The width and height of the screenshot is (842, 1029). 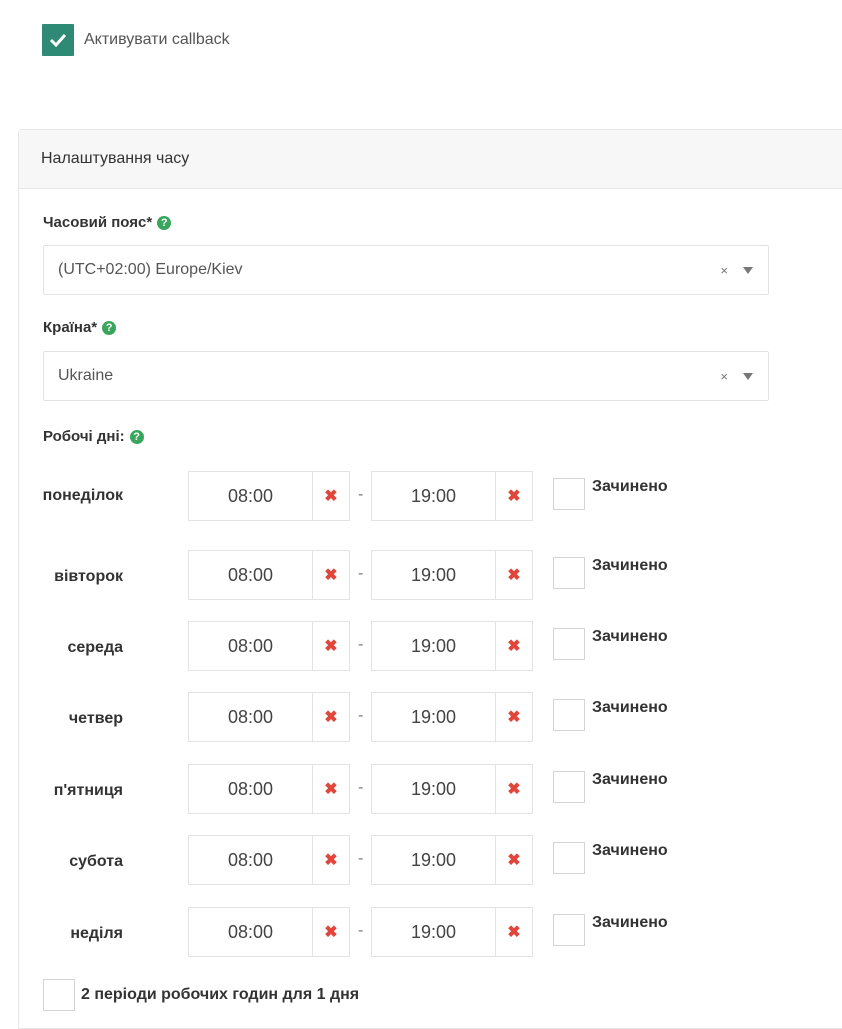 What do you see at coordinates (80, 327) in the screenshot?
I see `country-label: Країна* ?` at bounding box center [80, 327].